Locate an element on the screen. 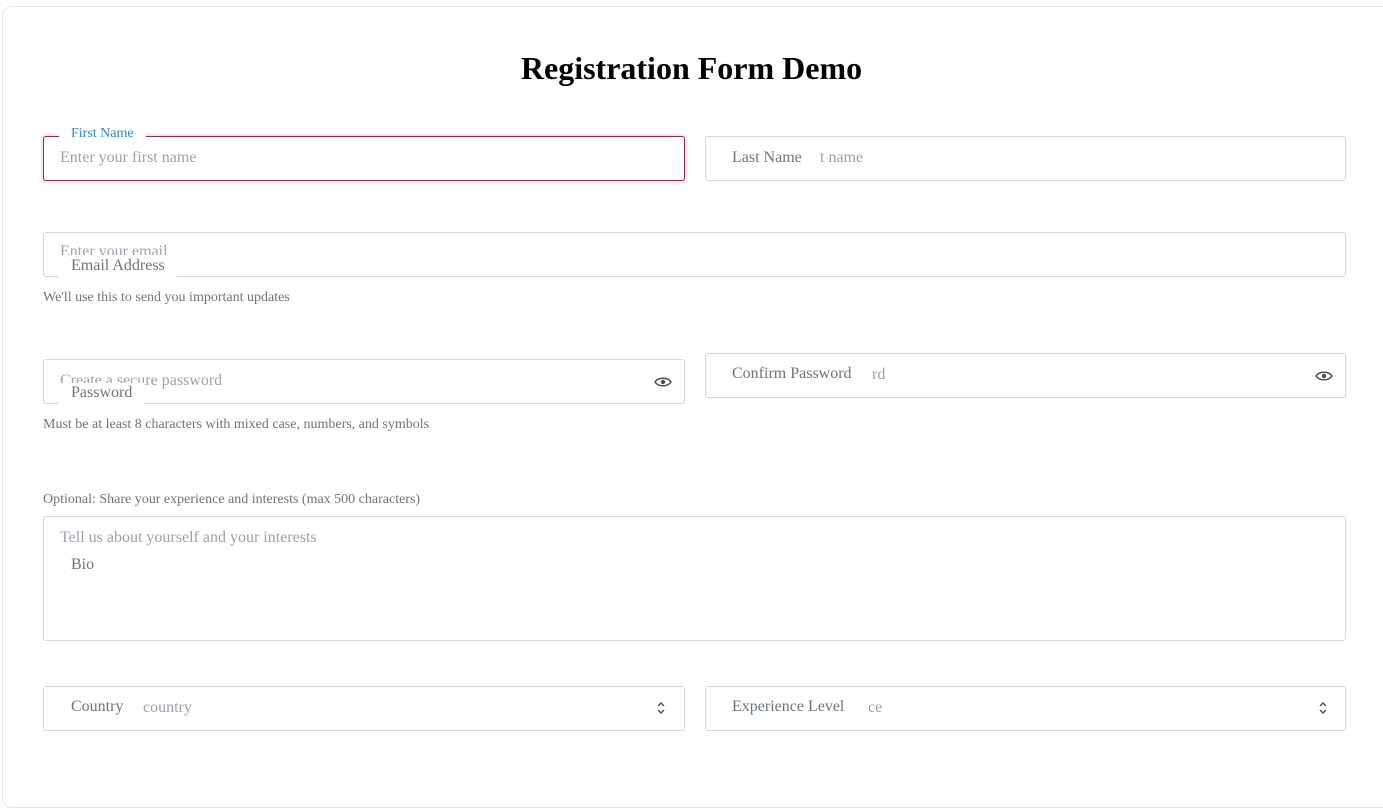 The width and height of the screenshot is (1383, 808). country-select: country is located at coordinates (364, 708).